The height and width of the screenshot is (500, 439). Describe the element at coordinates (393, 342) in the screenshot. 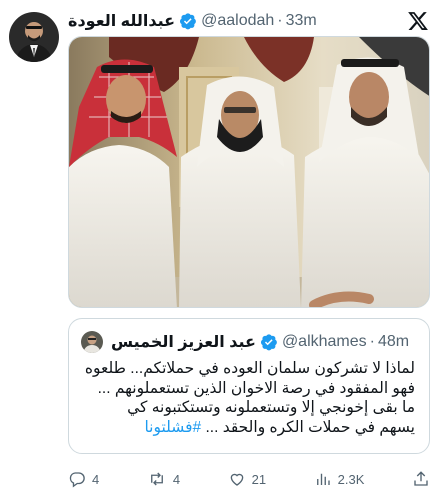

I see `quoted-timestamp: 48m` at that location.